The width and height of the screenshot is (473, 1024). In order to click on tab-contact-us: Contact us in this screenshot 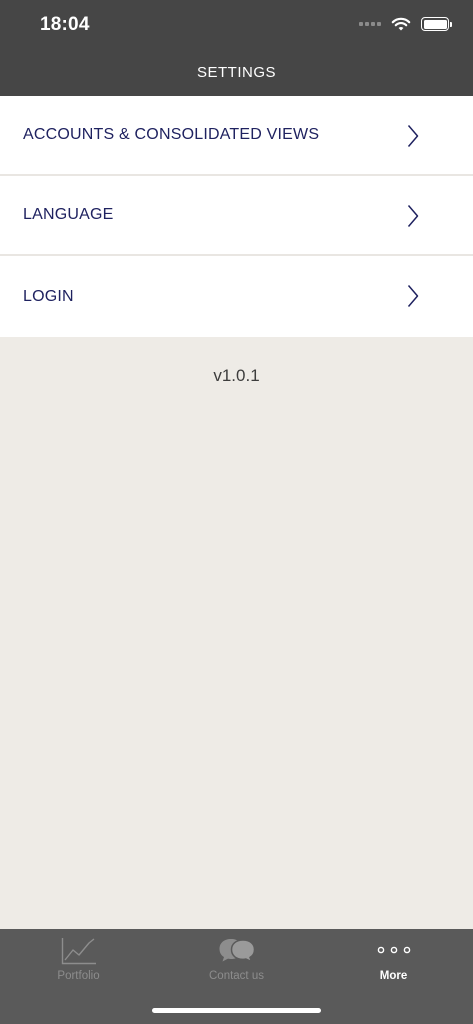, I will do `click(236, 959)`.